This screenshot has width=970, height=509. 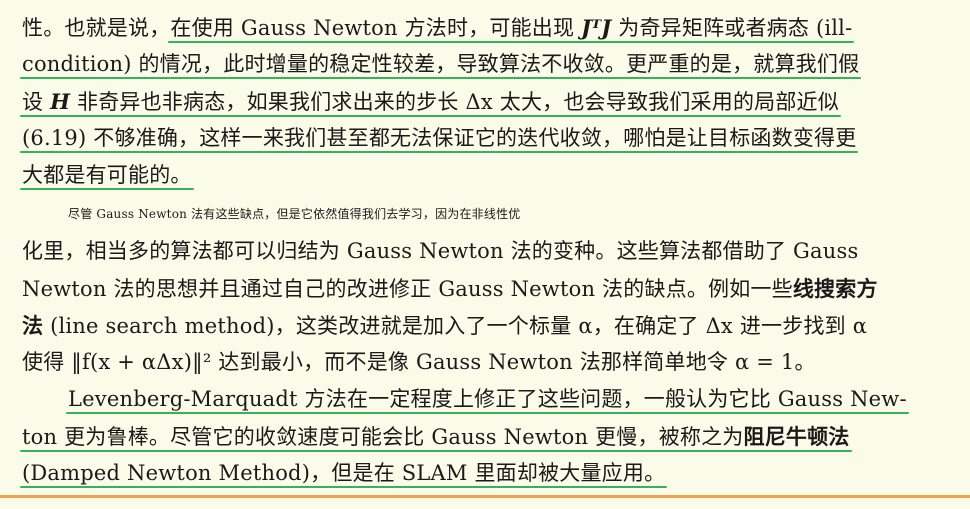 What do you see at coordinates (796, 436) in the screenshot?
I see `bold-term-damped-newton: 阻尼牛顿法` at bounding box center [796, 436].